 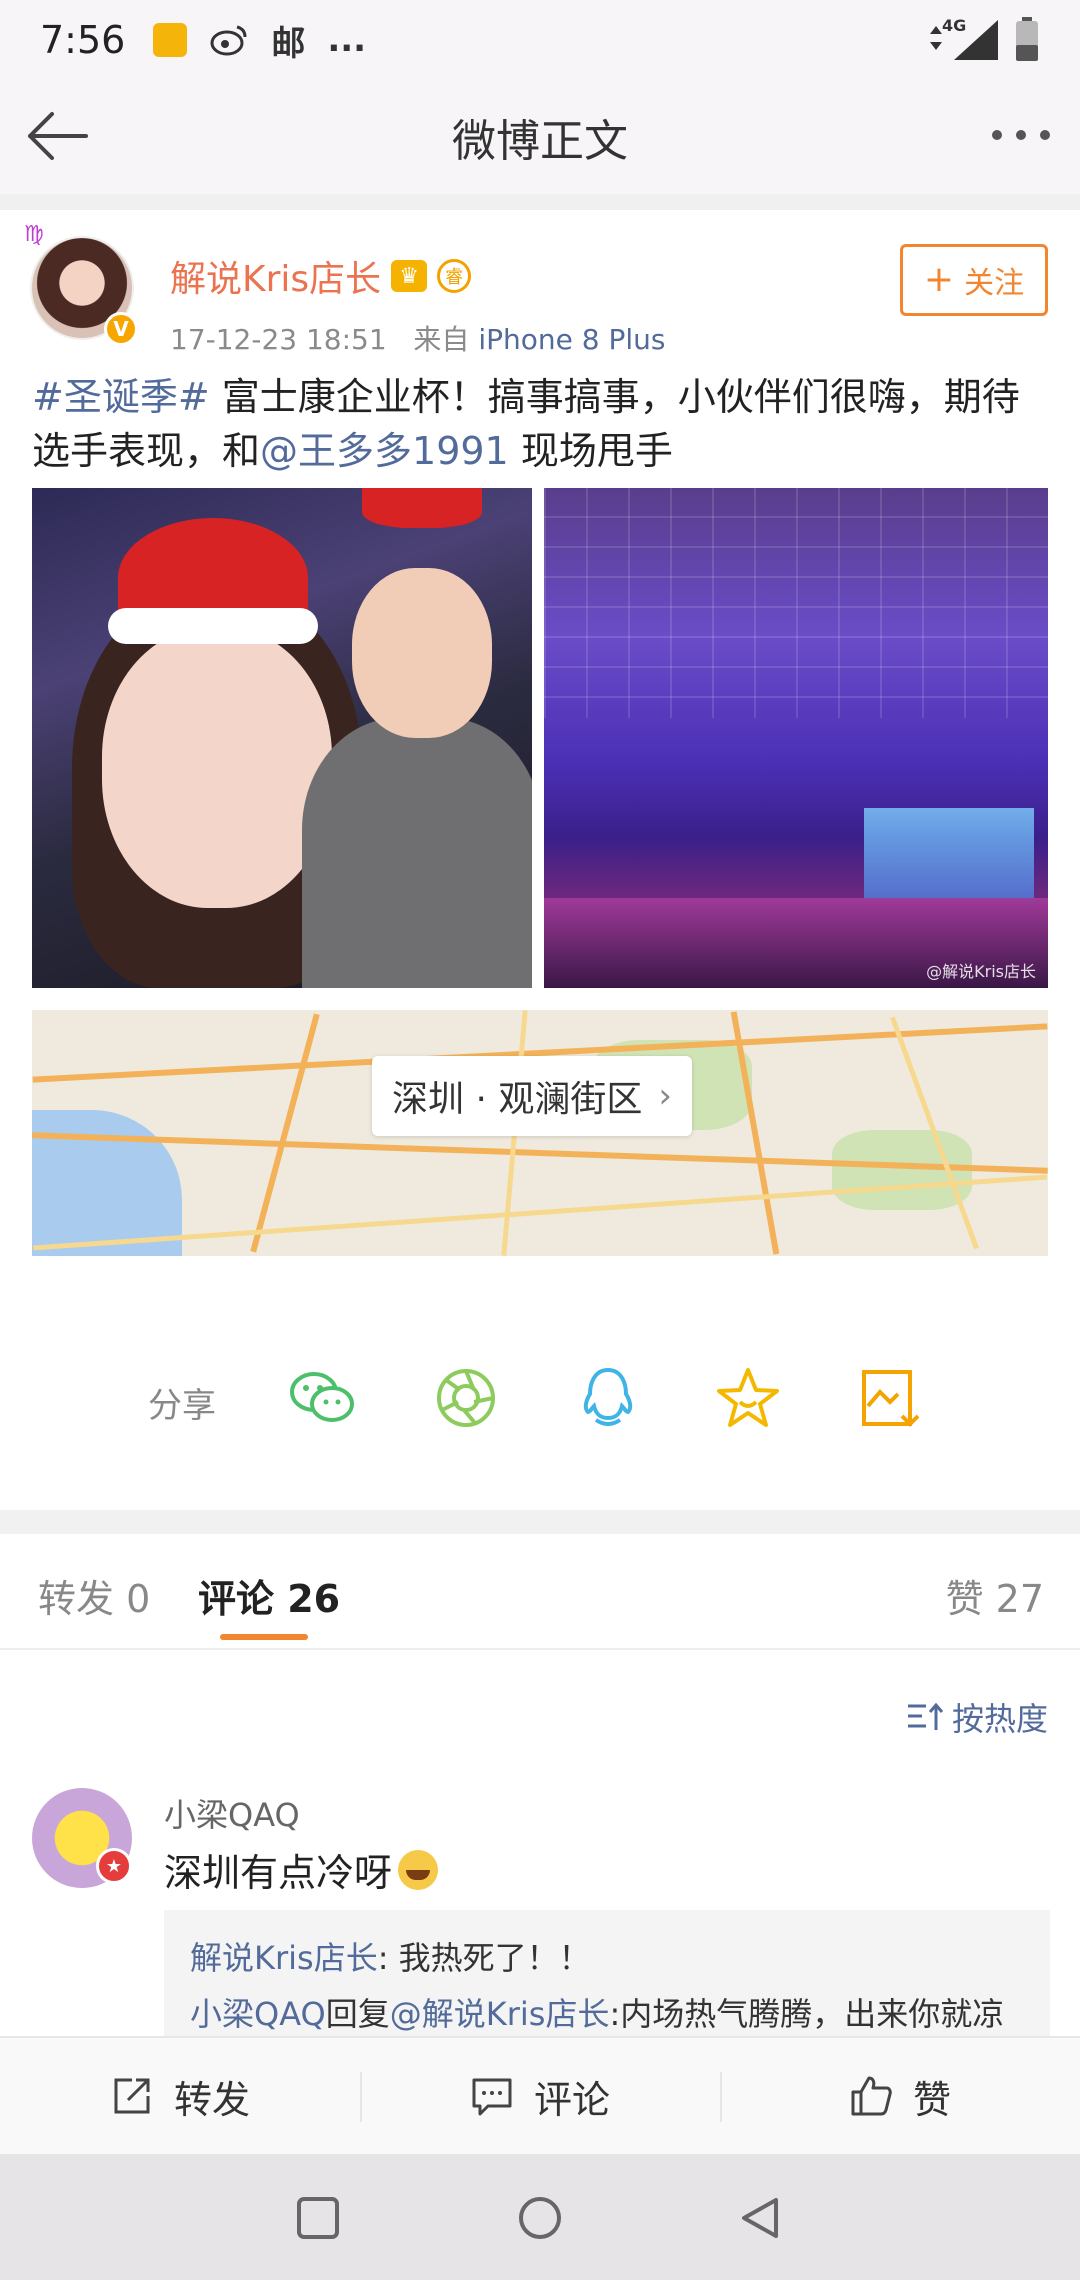 What do you see at coordinates (454, 276) in the screenshot?
I see `level-badge-icon: 睿` at bounding box center [454, 276].